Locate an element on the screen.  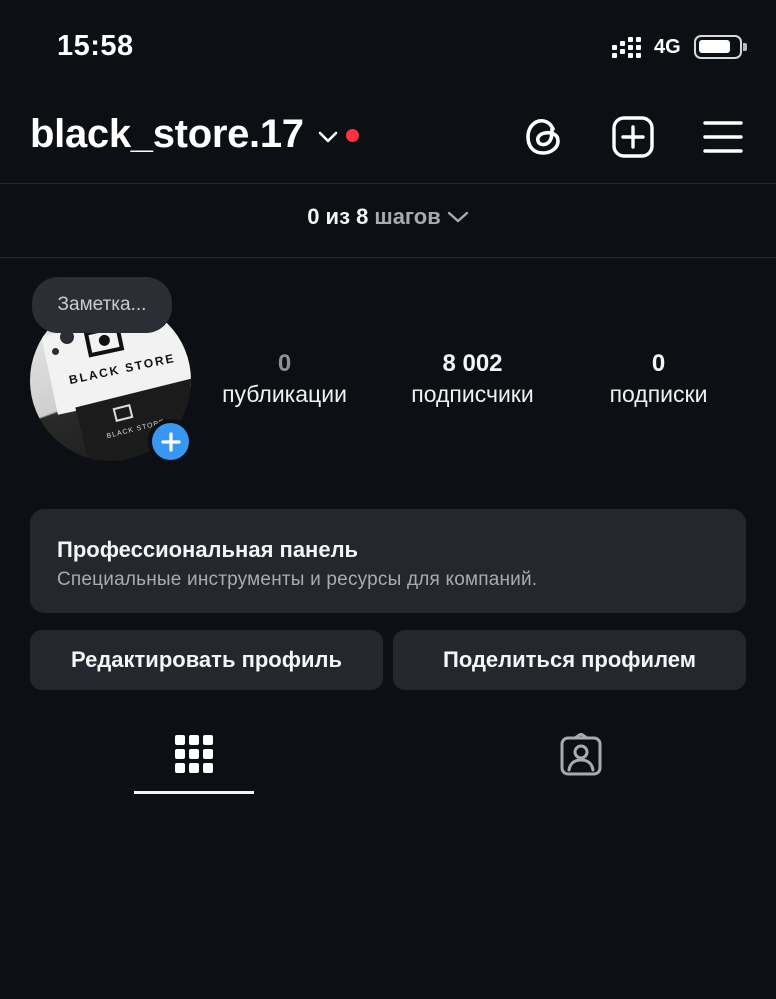
add-post-icon is located at coordinates (633, 137).